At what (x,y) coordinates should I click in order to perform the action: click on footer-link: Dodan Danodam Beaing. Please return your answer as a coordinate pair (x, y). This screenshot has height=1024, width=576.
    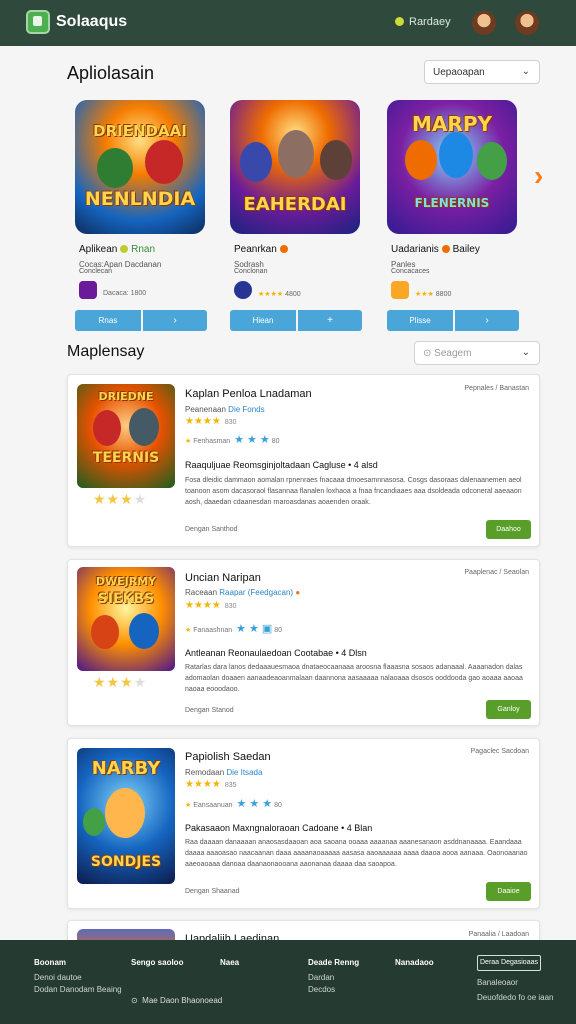
    Looking at the image, I should click on (78, 989).